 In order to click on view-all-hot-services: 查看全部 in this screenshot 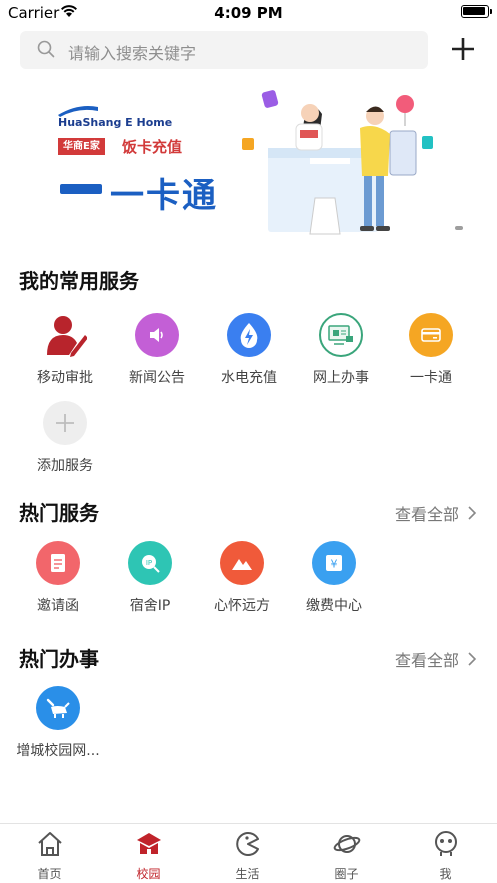, I will do `click(436, 513)`.